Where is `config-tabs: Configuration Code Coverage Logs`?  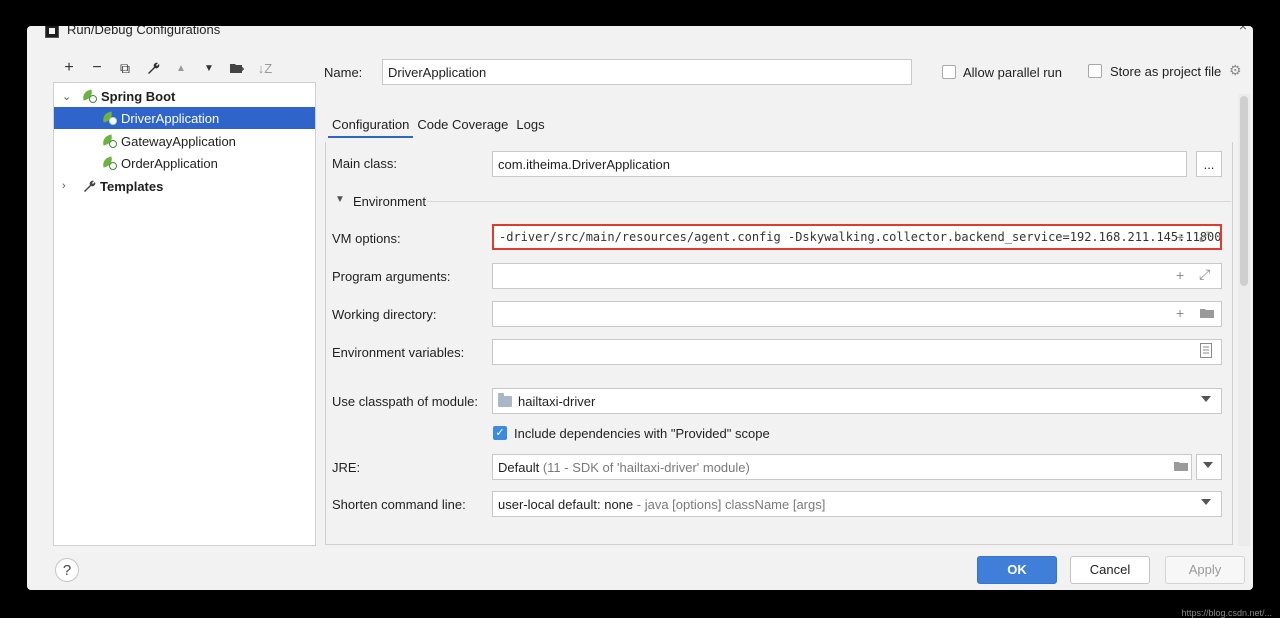
config-tabs: Configuration Code Coverage Logs is located at coordinates (438, 126).